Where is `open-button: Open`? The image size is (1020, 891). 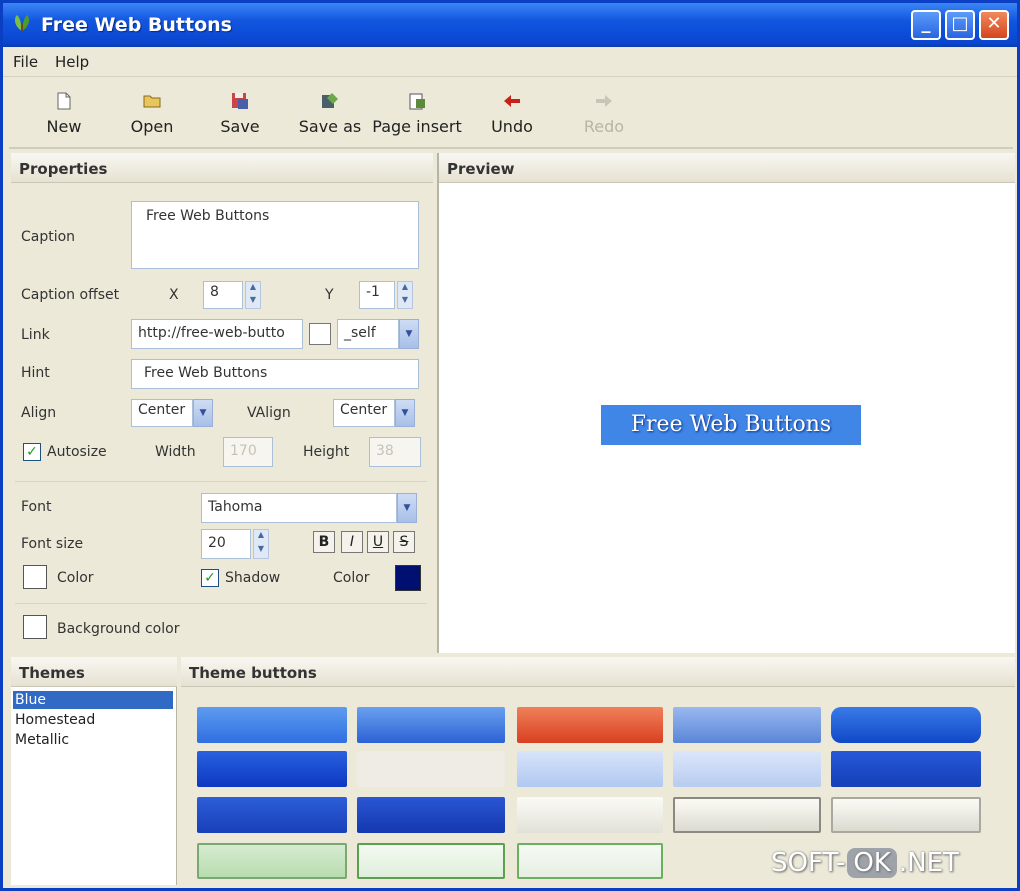 open-button: Open is located at coordinates (152, 113).